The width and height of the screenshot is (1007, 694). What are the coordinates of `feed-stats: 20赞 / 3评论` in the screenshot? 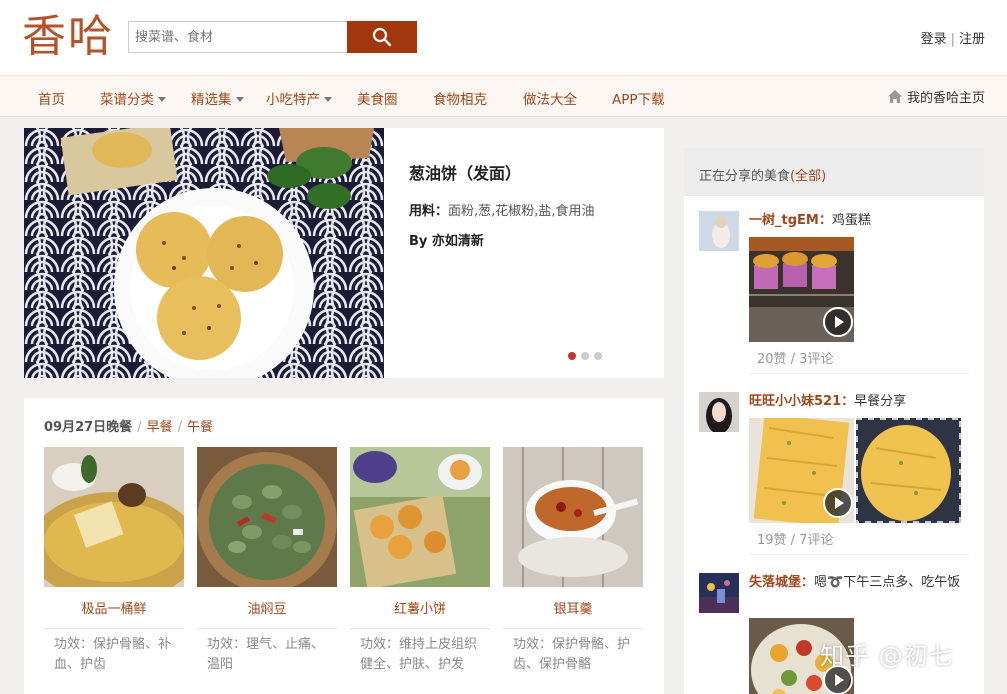 It's located at (795, 359).